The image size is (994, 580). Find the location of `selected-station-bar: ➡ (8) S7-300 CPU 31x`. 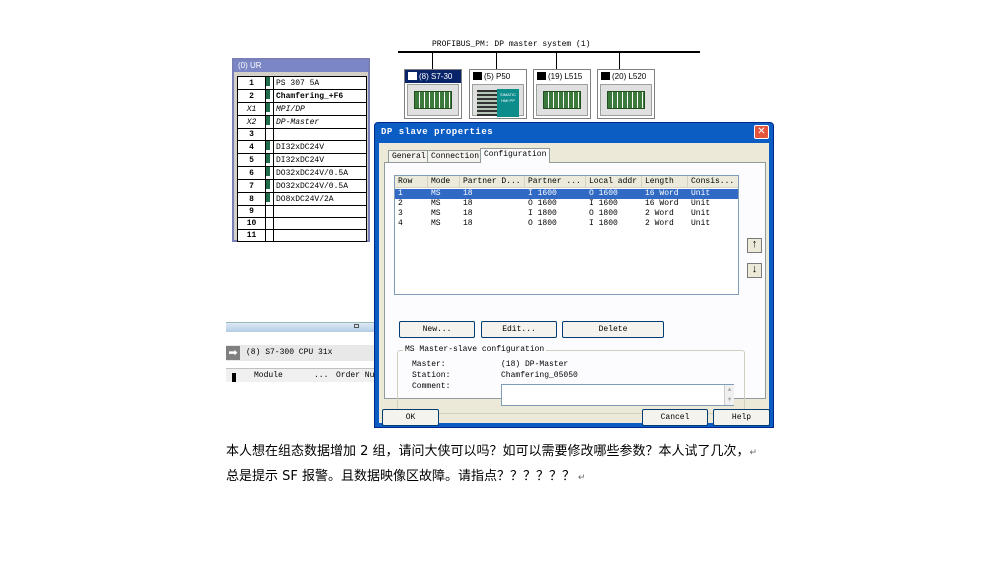

selected-station-bar: ➡ (8) S7-300 CPU 31x is located at coordinates (300, 353).